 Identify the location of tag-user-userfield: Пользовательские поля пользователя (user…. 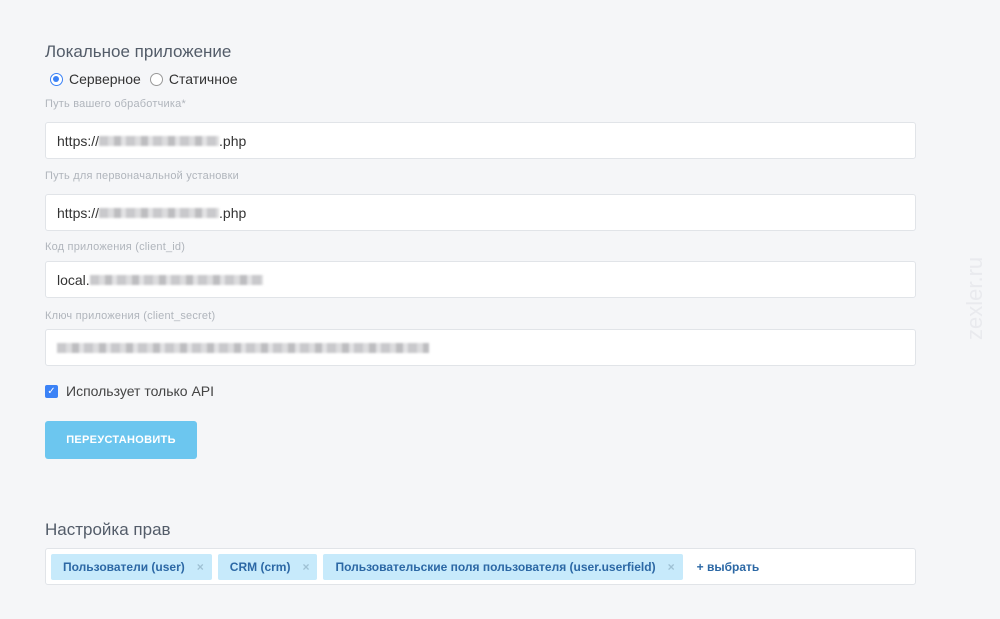
(503, 566).